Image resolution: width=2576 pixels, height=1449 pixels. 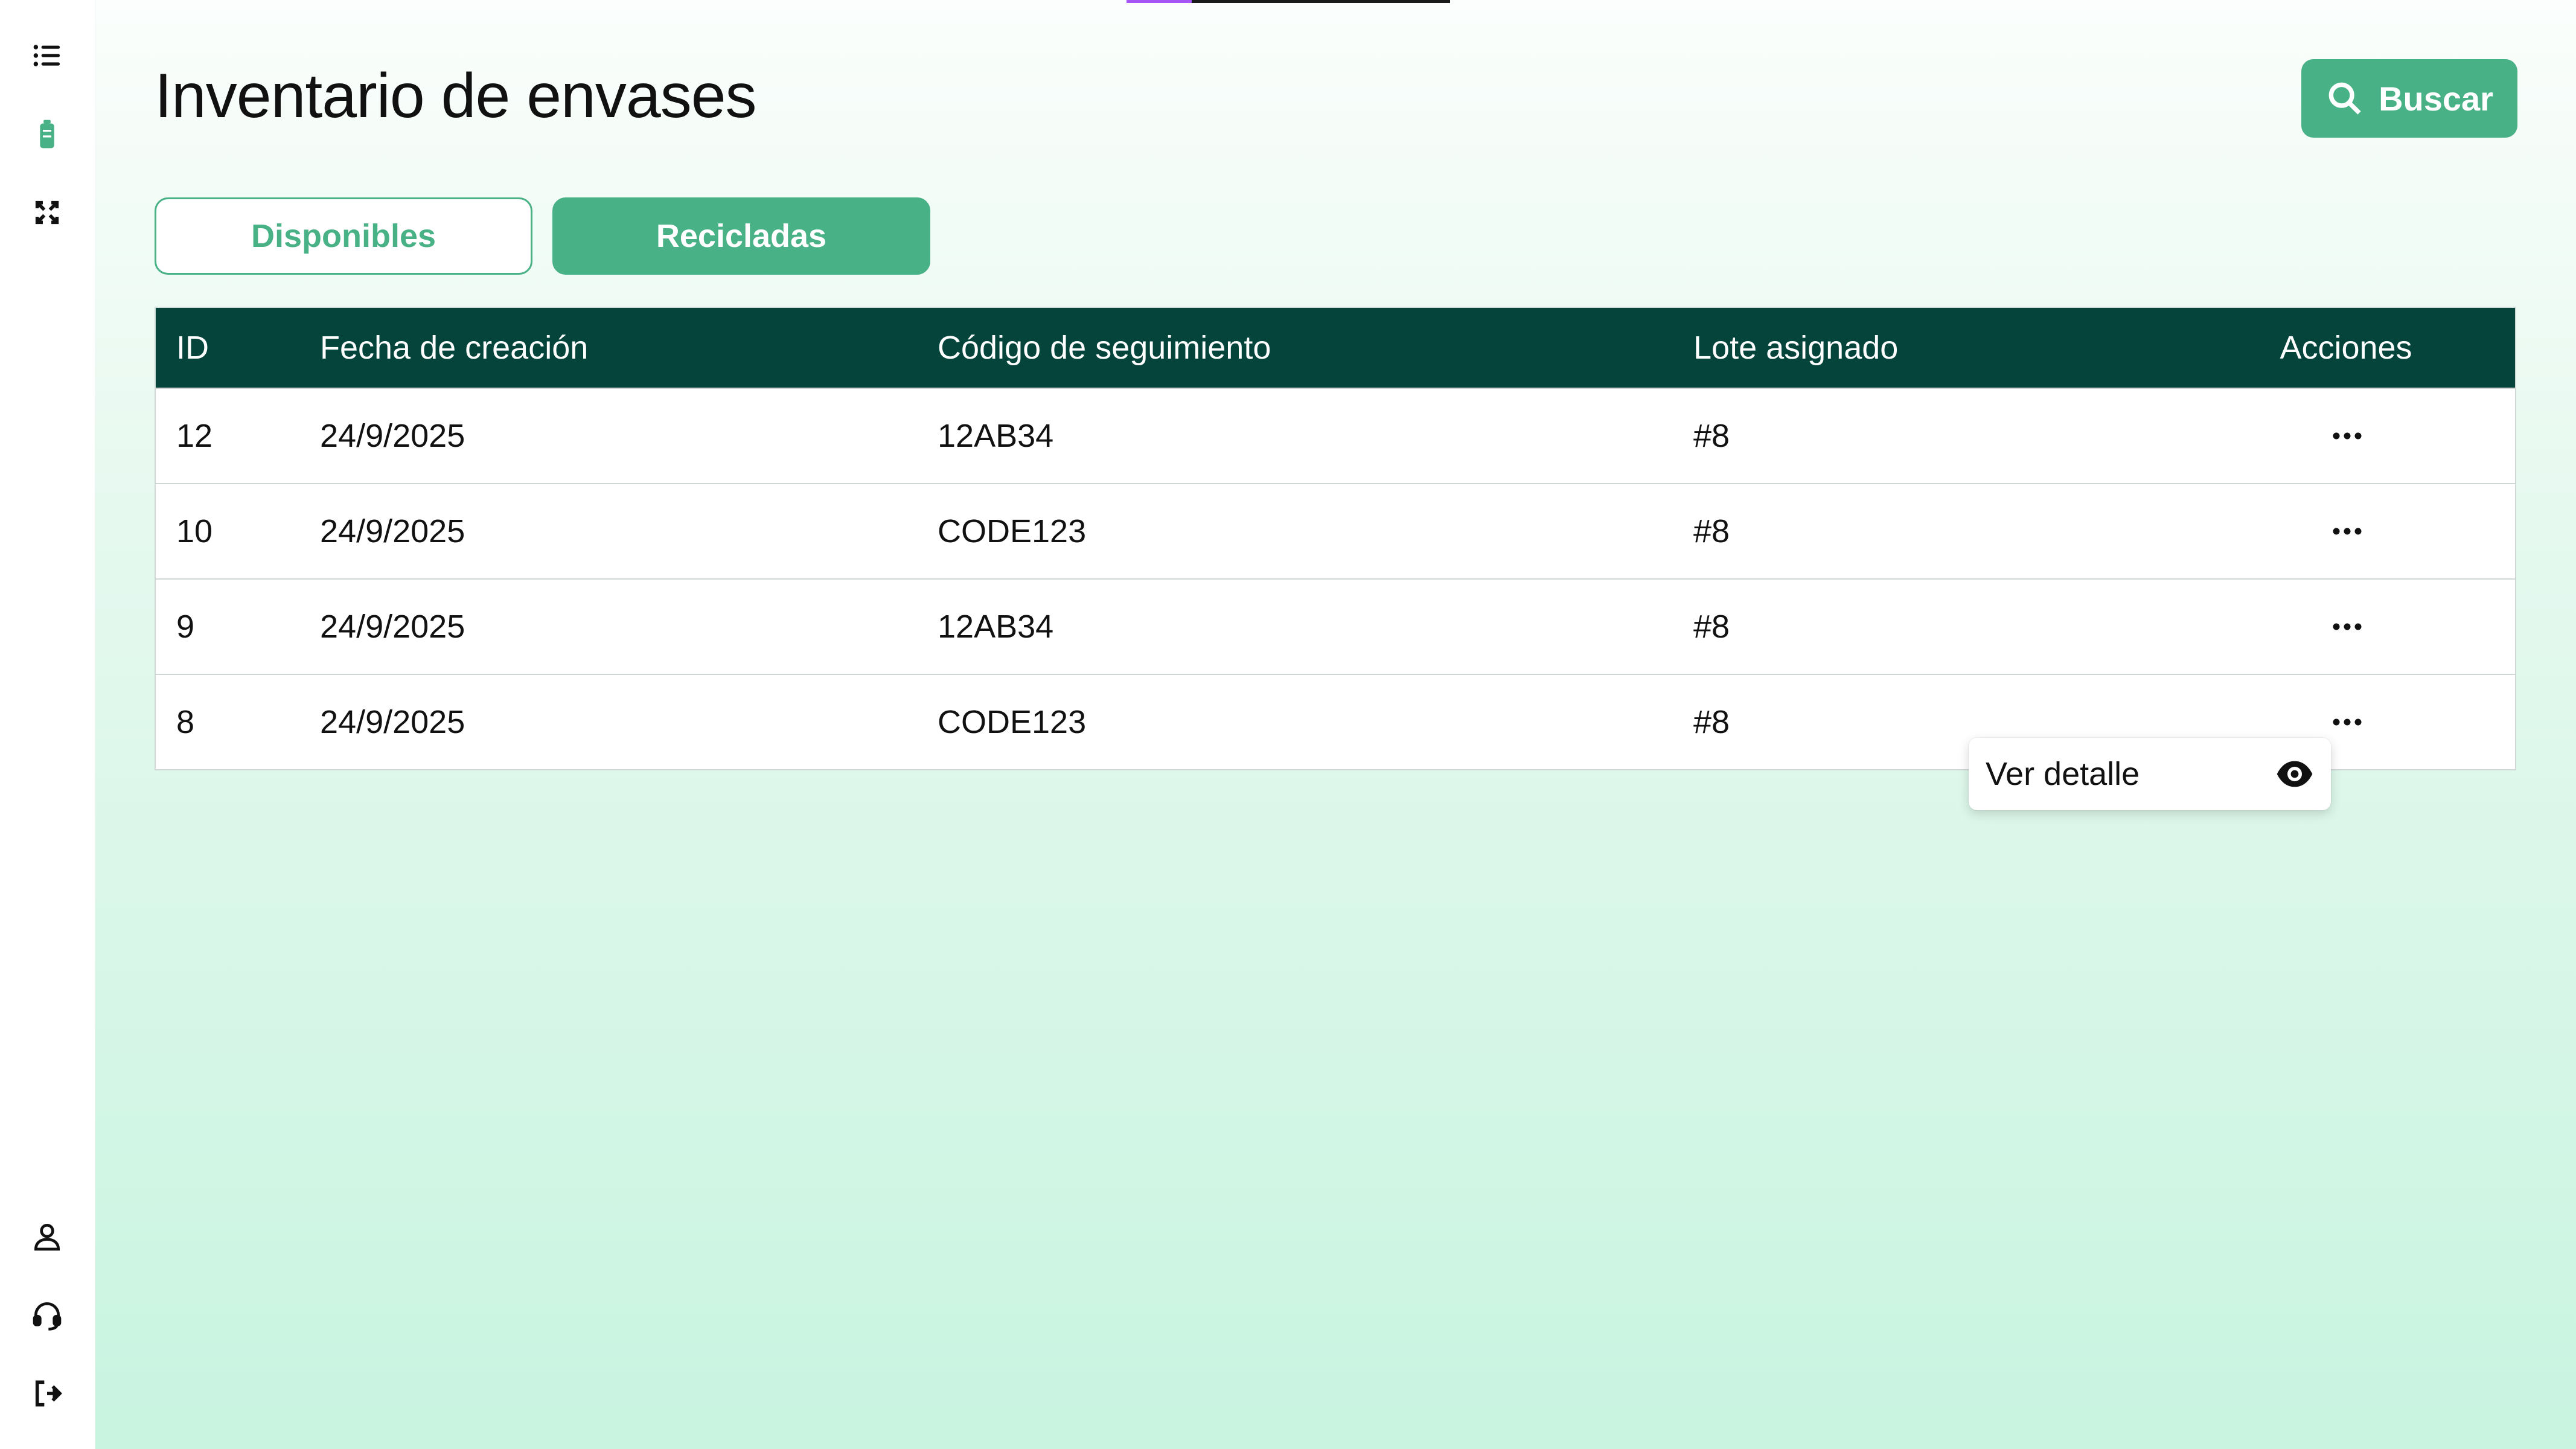 What do you see at coordinates (2346, 348) in the screenshot?
I see `column-header-actions: Acciones` at bounding box center [2346, 348].